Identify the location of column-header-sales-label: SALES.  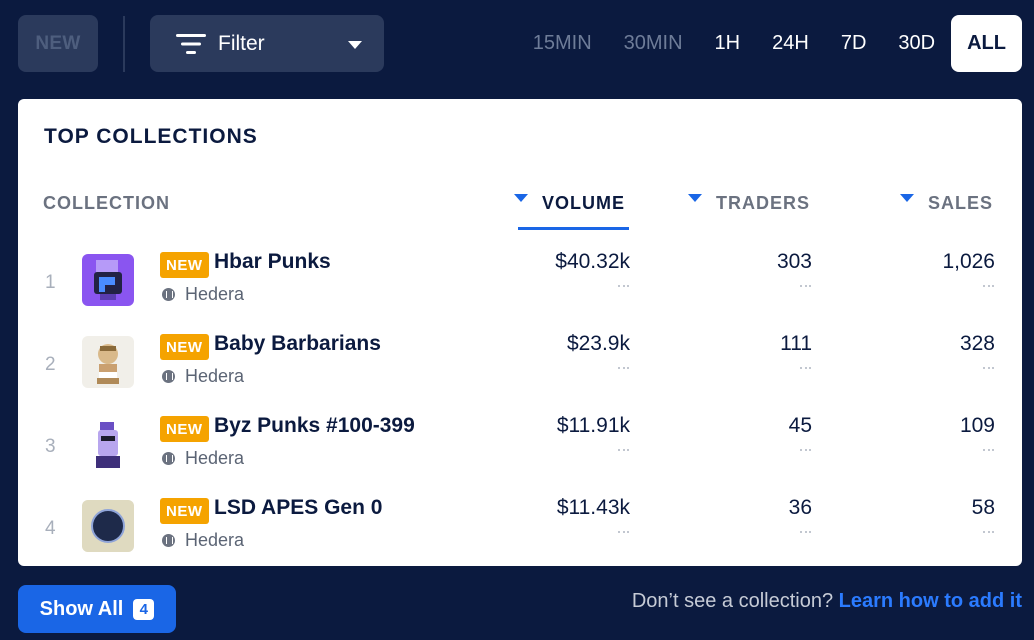
(961, 203).